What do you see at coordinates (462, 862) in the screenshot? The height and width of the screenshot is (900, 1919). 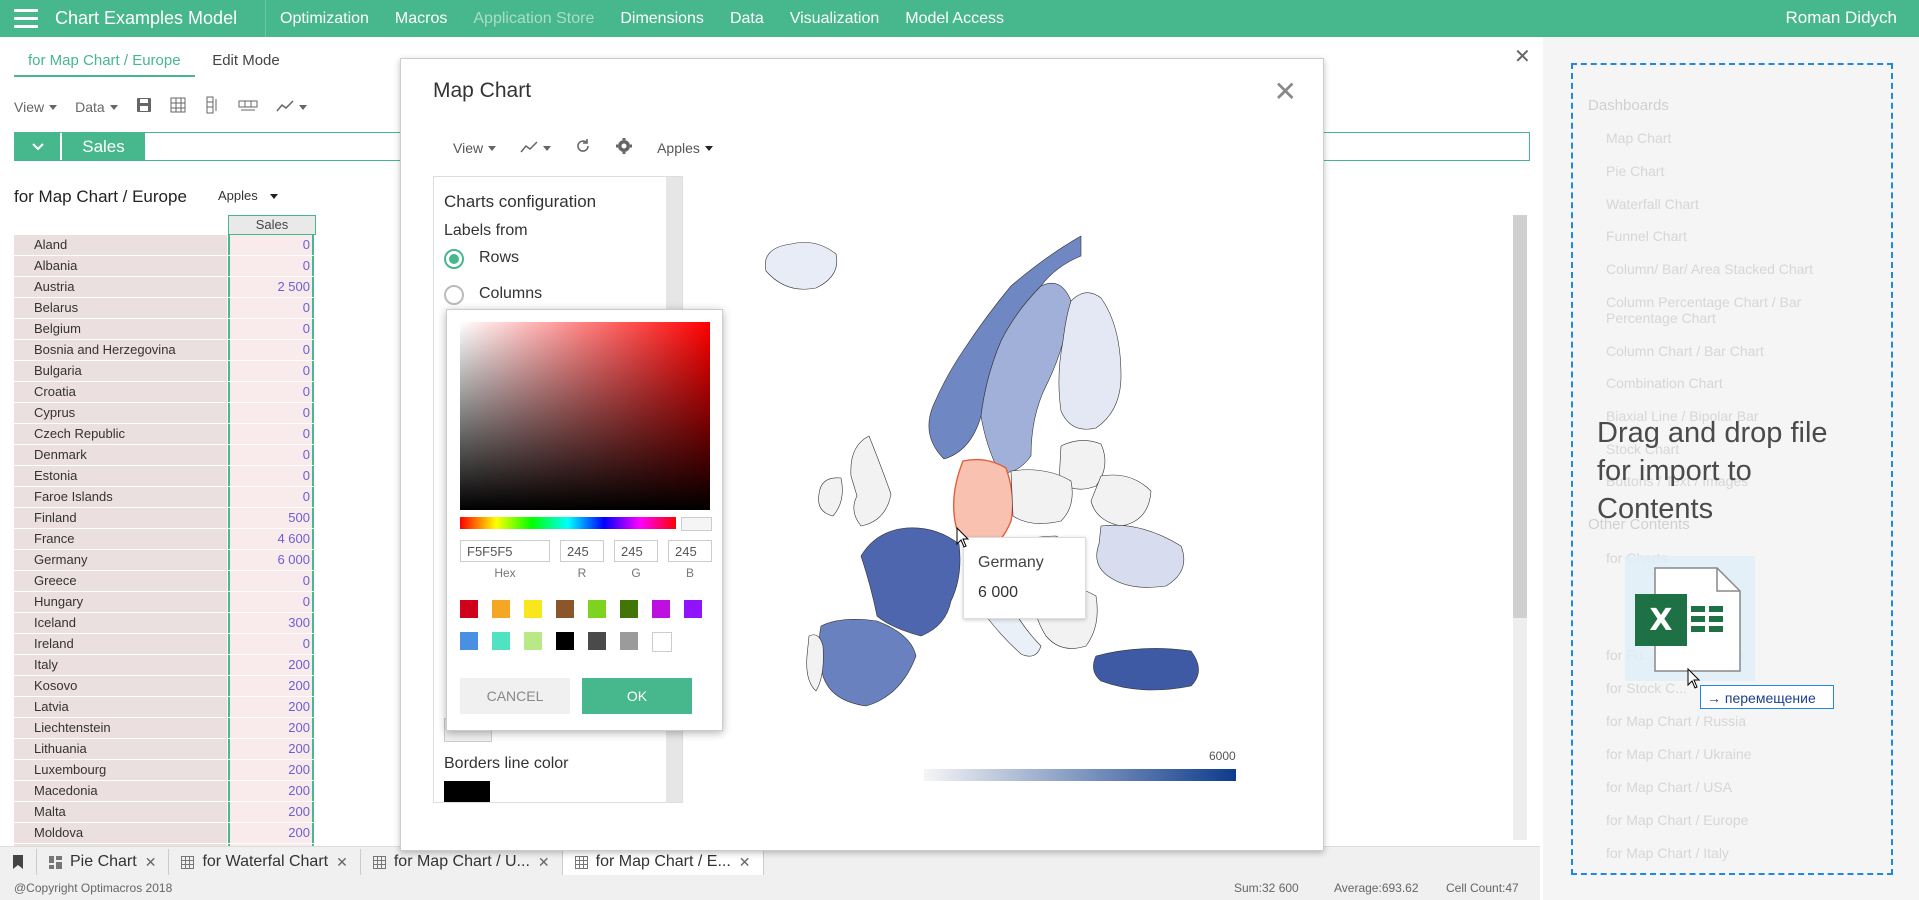 I see `bottom-tab-map-ukraine: for Map Chart / U... ✕` at bounding box center [462, 862].